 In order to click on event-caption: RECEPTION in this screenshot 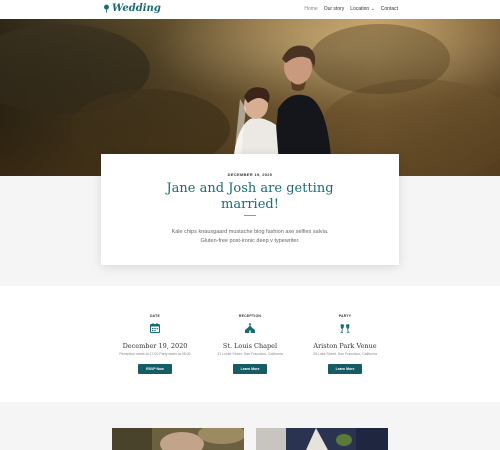, I will do `click(250, 316)`.